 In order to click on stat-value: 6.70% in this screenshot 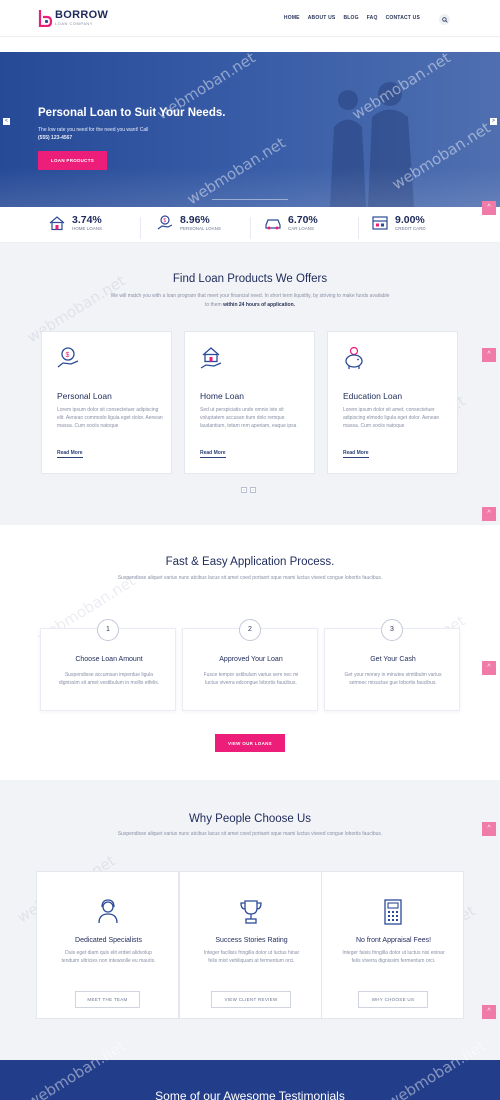, I will do `click(303, 219)`.